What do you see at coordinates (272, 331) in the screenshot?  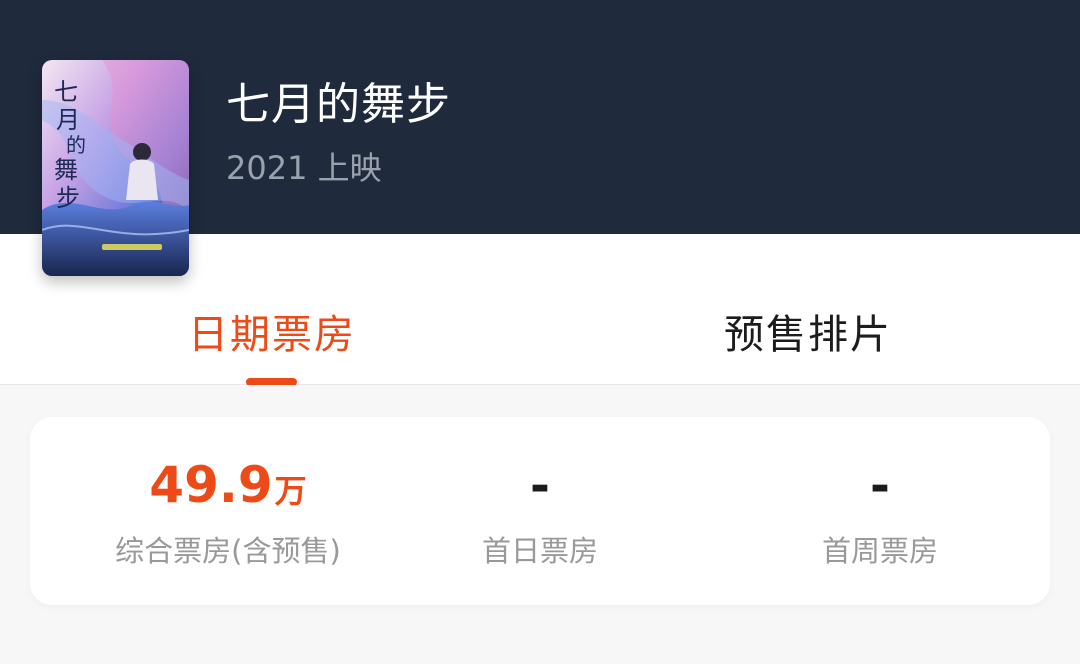 I see `tab-daily-box-office: 日期票房` at bounding box center [272, 331].